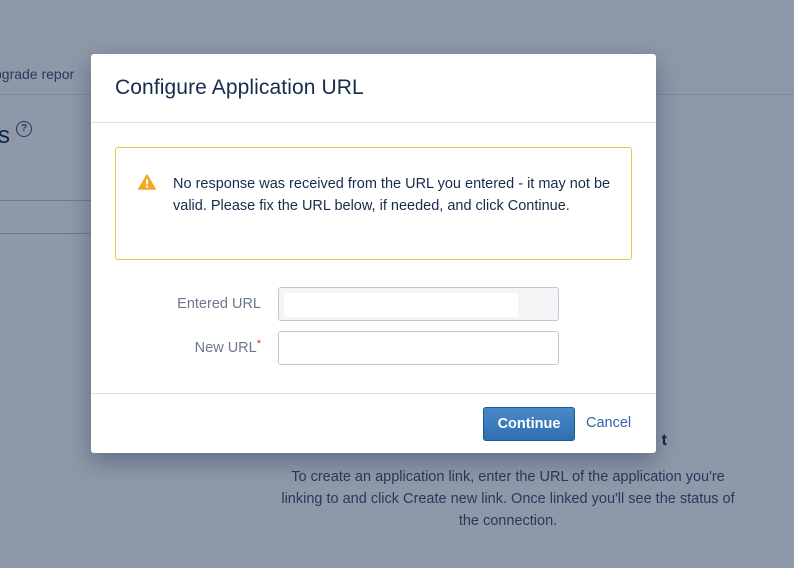  I want to click on new-url-field, so click(418, 348).